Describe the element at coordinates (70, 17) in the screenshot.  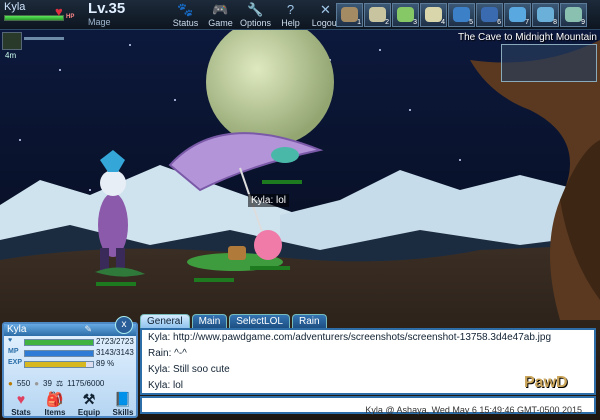
I see `hp-tag: HP` at that location.